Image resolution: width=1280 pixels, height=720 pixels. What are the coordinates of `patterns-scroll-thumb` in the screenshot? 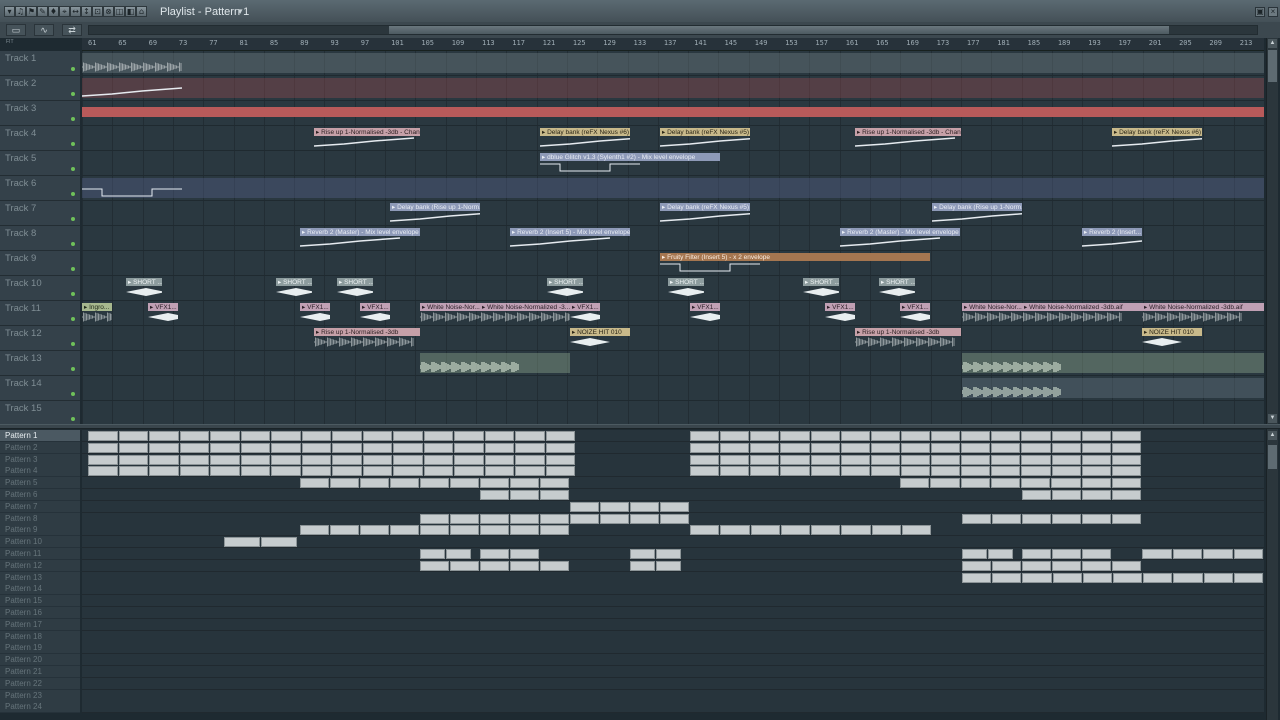 It's located at (1272, 457).